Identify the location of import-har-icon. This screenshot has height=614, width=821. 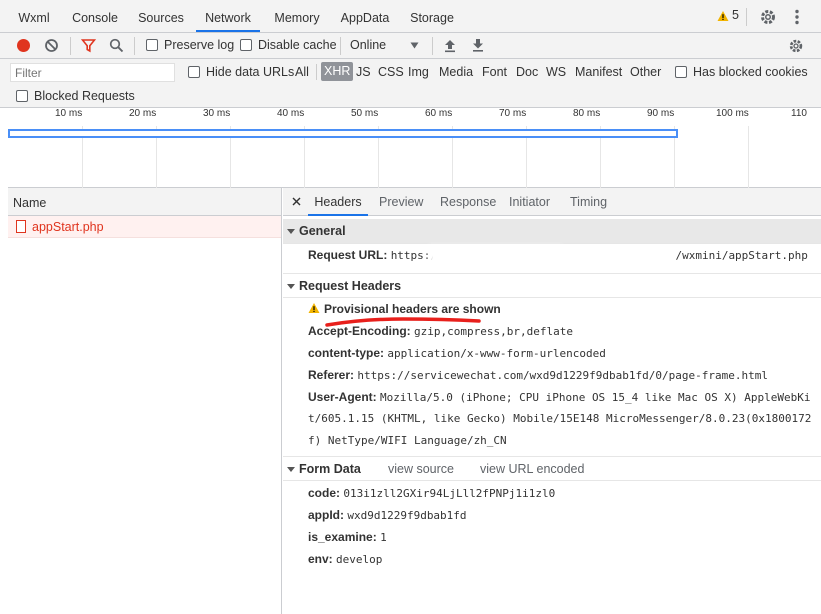
(450, 45).